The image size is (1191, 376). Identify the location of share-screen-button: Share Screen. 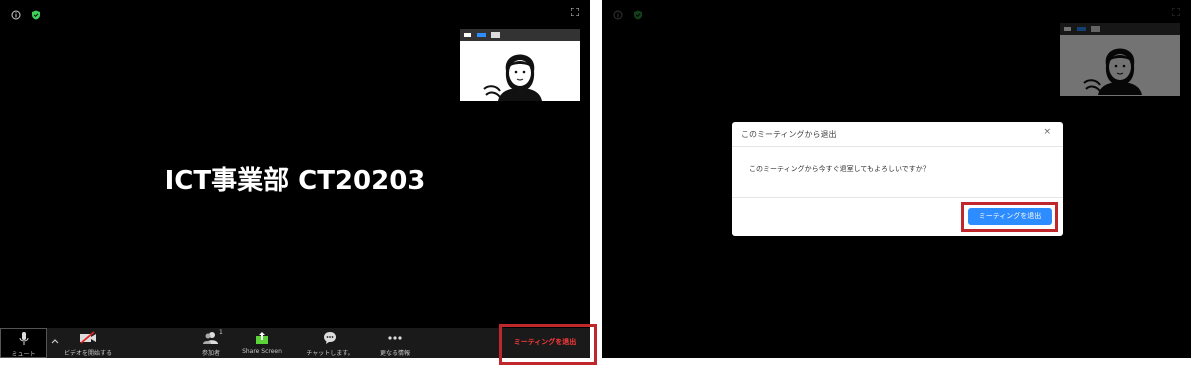
(262, 343).